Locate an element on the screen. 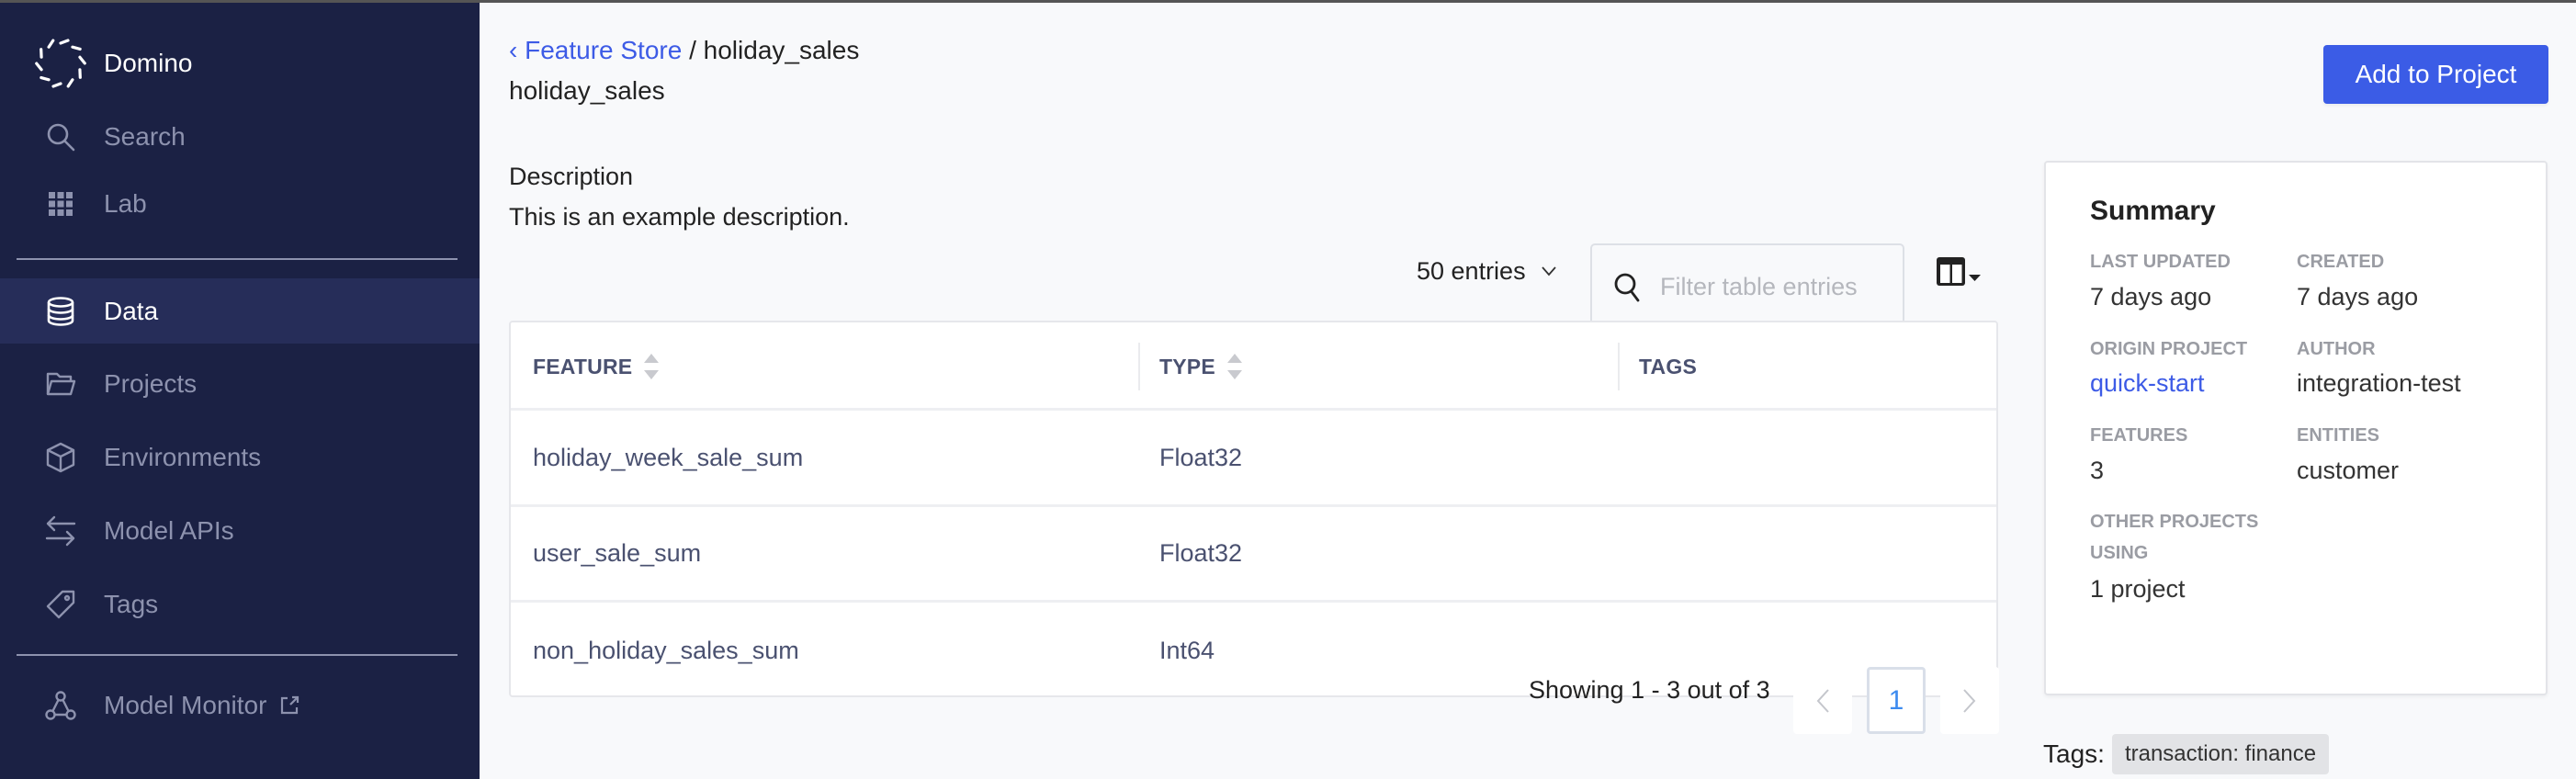 This screenshot has height=779, width=2576. column-header-type: TYPE is located at coordinates (1201, 367).